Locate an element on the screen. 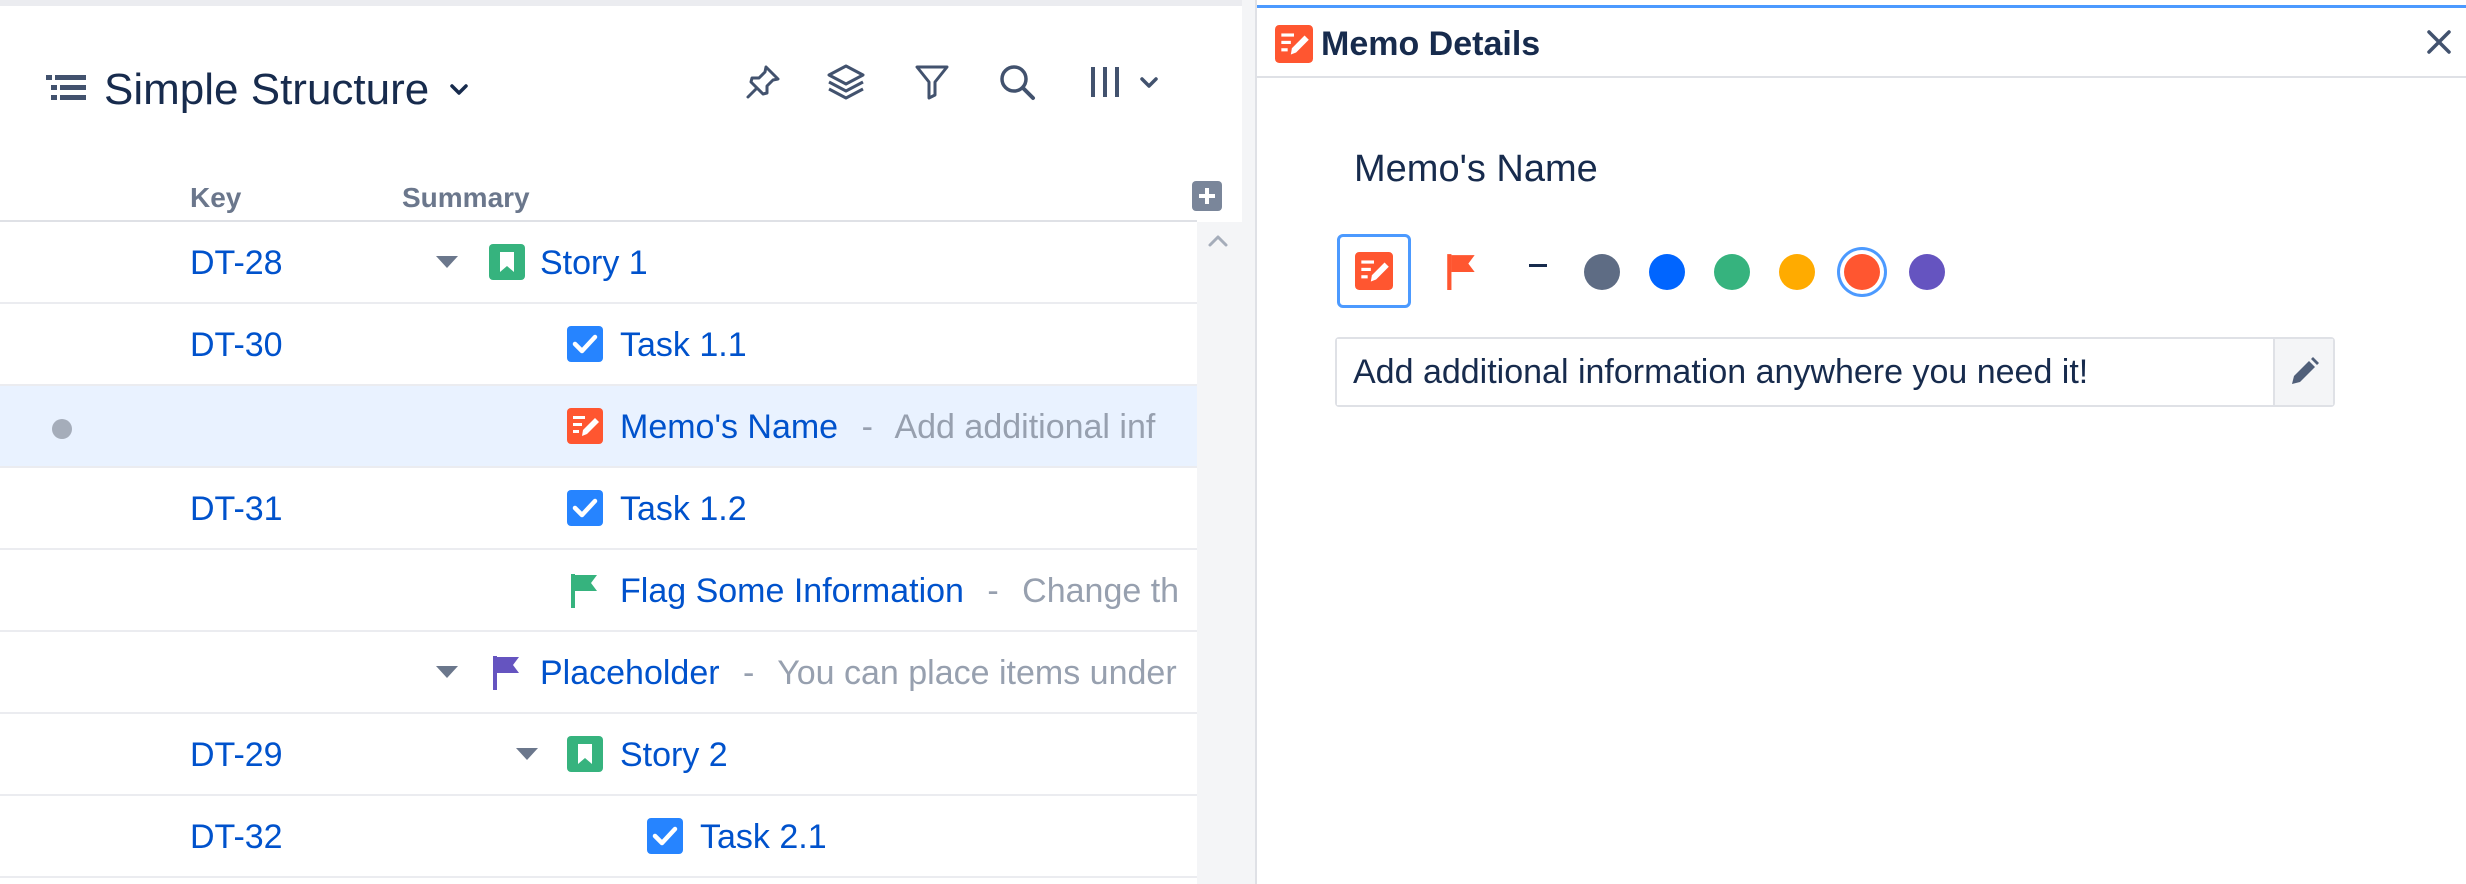 This screenshot has height=884, width=2466. color-swatch-blue is located at coordinates (1667, 272).